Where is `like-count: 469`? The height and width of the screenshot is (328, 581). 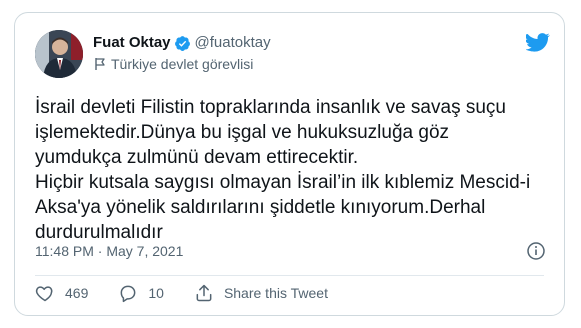 like-count: 469 is located at coordinates (77, 293).